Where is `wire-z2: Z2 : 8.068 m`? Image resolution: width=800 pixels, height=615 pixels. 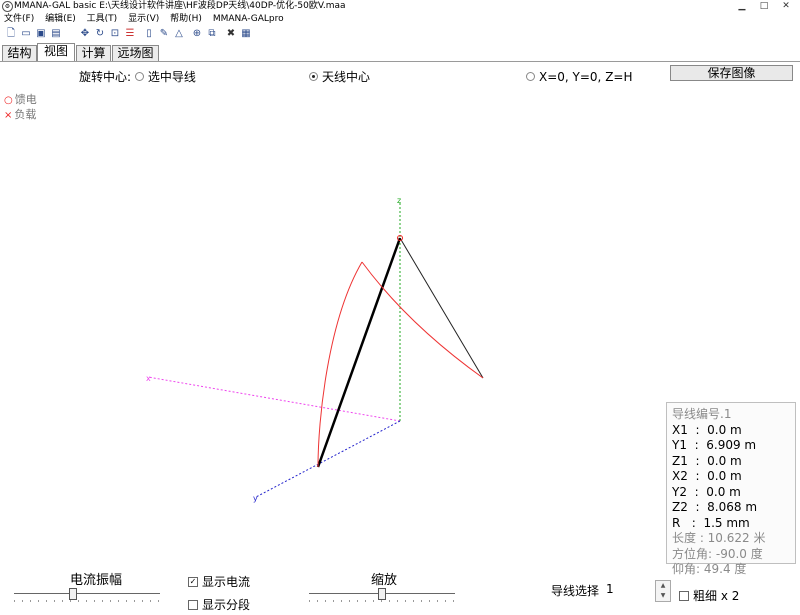
wire-z2: Z2 : 8.068 m is located at coordinates (715, 507).